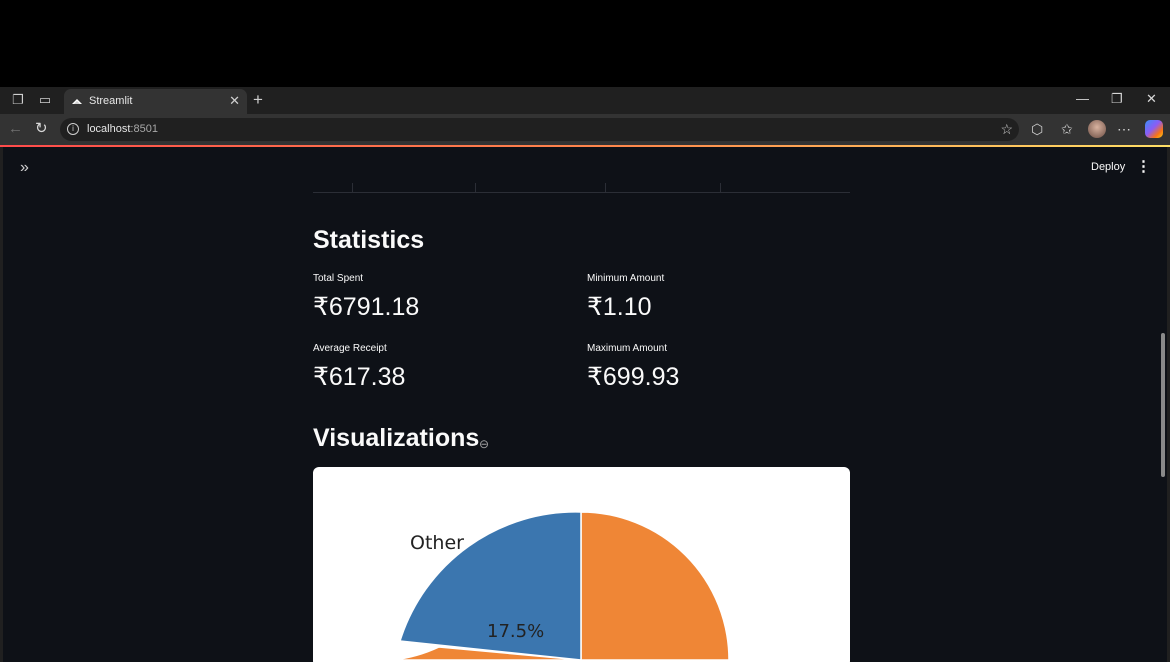 The image size is (1170, 662). Describe the element at coordinates (437, 543) in the screenshot. I see `pie-slice-label: Other` at that location.